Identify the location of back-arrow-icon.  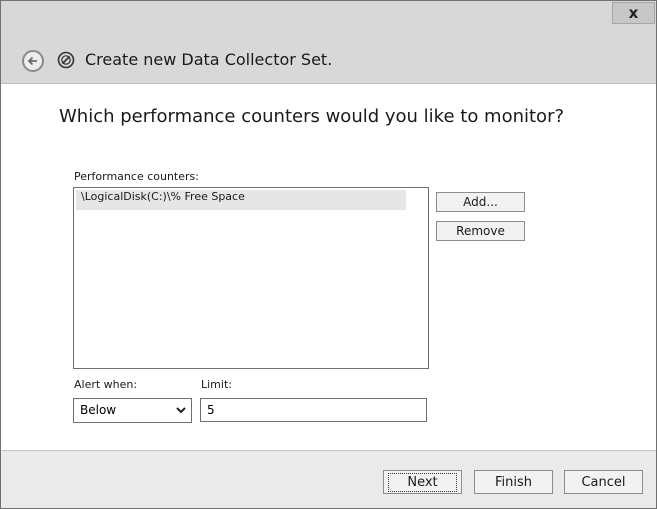
(32, 61).